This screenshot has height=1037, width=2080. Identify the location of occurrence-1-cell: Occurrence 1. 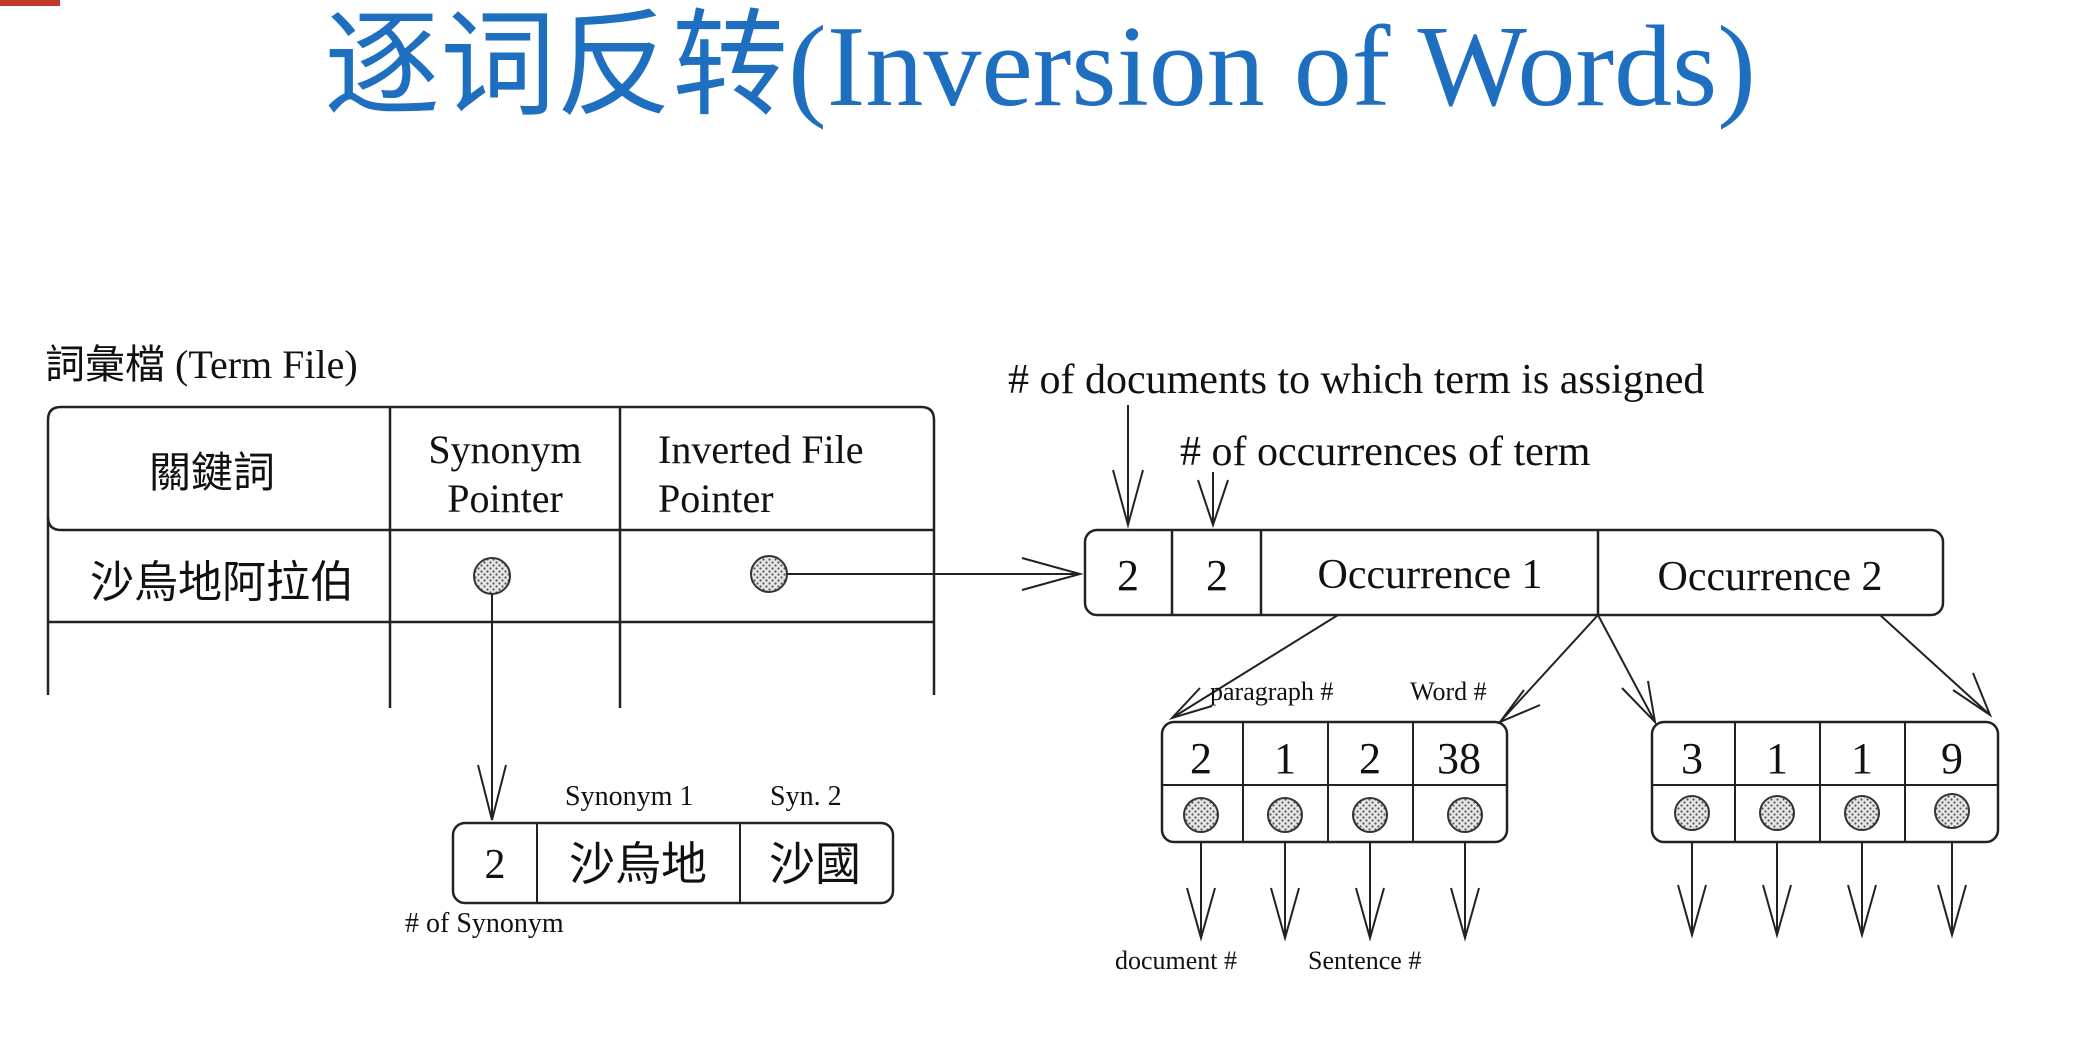
(1429, 575).